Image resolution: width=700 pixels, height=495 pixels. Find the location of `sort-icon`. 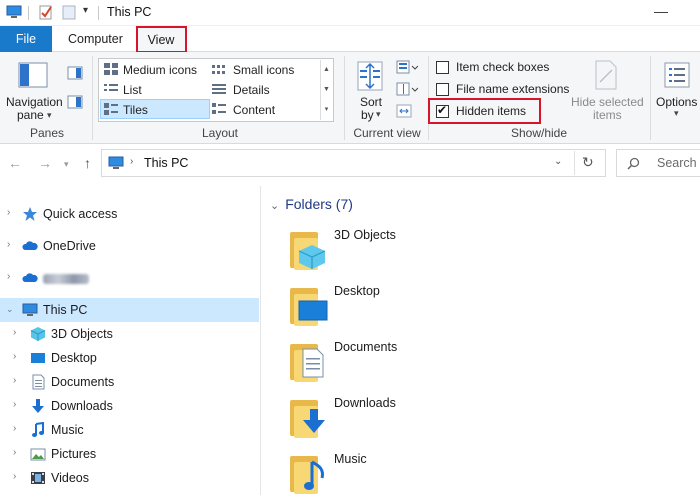

sort-icon is located at coordinates (370, 76).